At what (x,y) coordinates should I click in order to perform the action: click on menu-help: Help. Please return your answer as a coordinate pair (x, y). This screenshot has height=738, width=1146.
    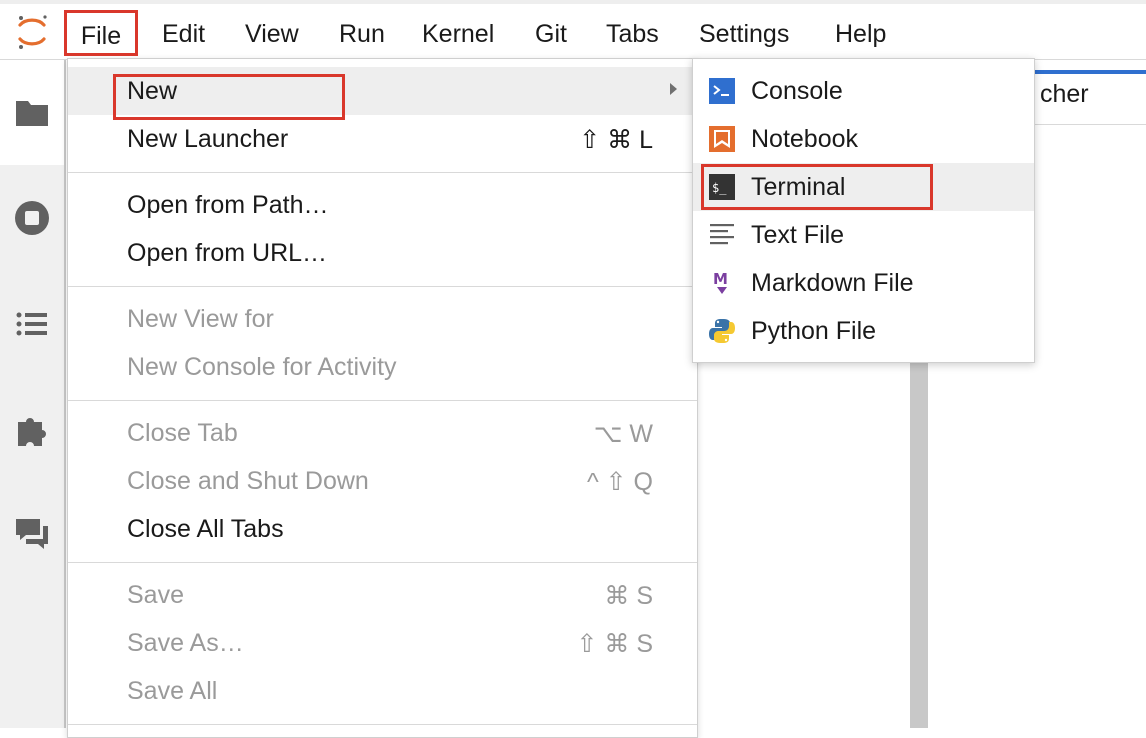
    Looking at the image, I should click on (860, 34).